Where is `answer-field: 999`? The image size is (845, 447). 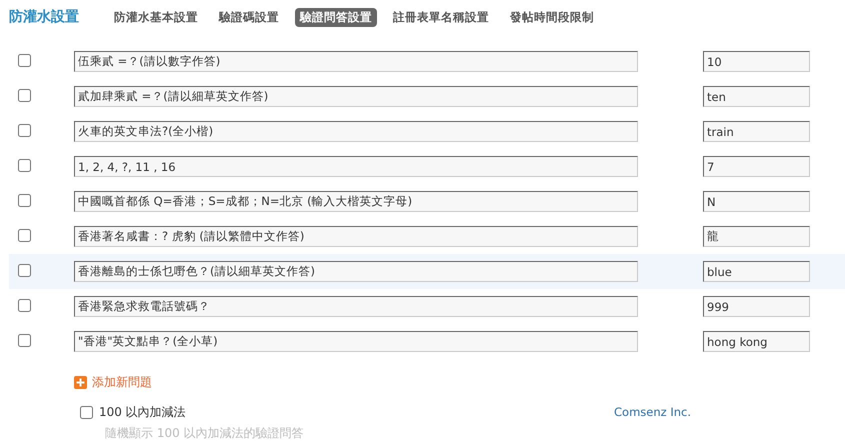
answer-field: 999 is located at coordinates (756, 306).